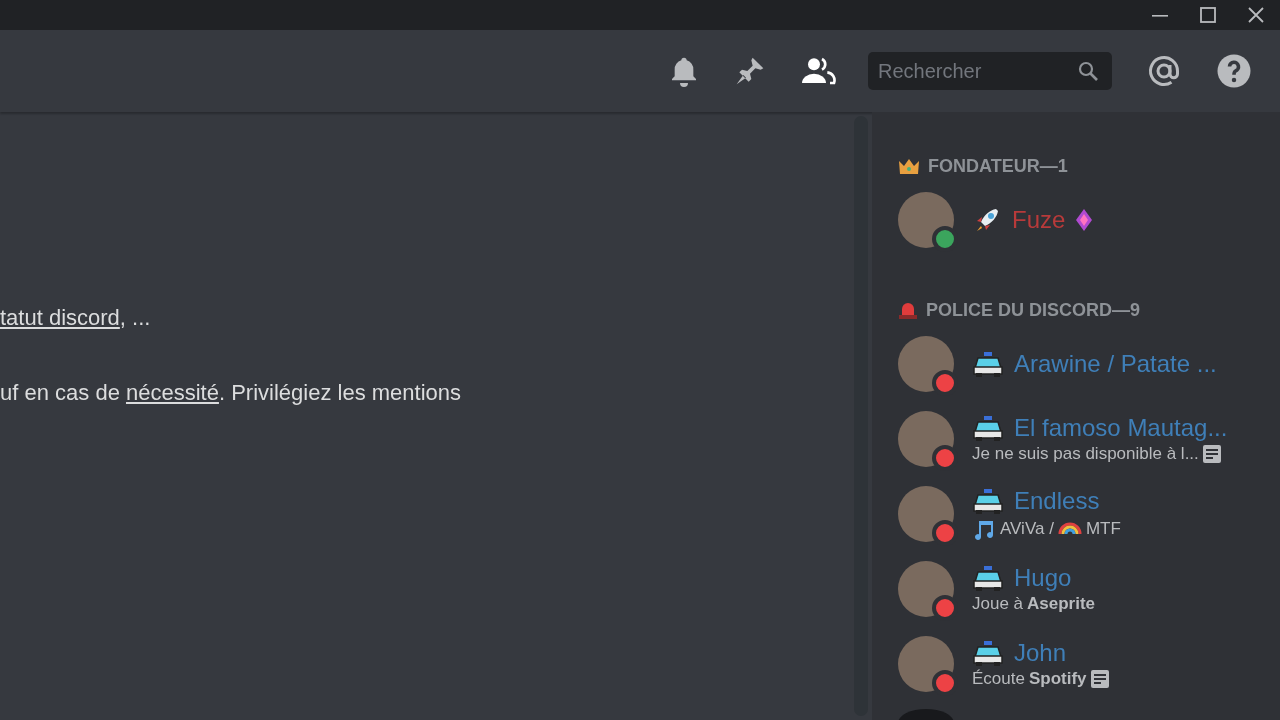 The height and width of the screenshot is (720, 1280). Describe the element at coordinates (1027, 528) in the screenshot. I see `activity-text: AViVa /` at that location.